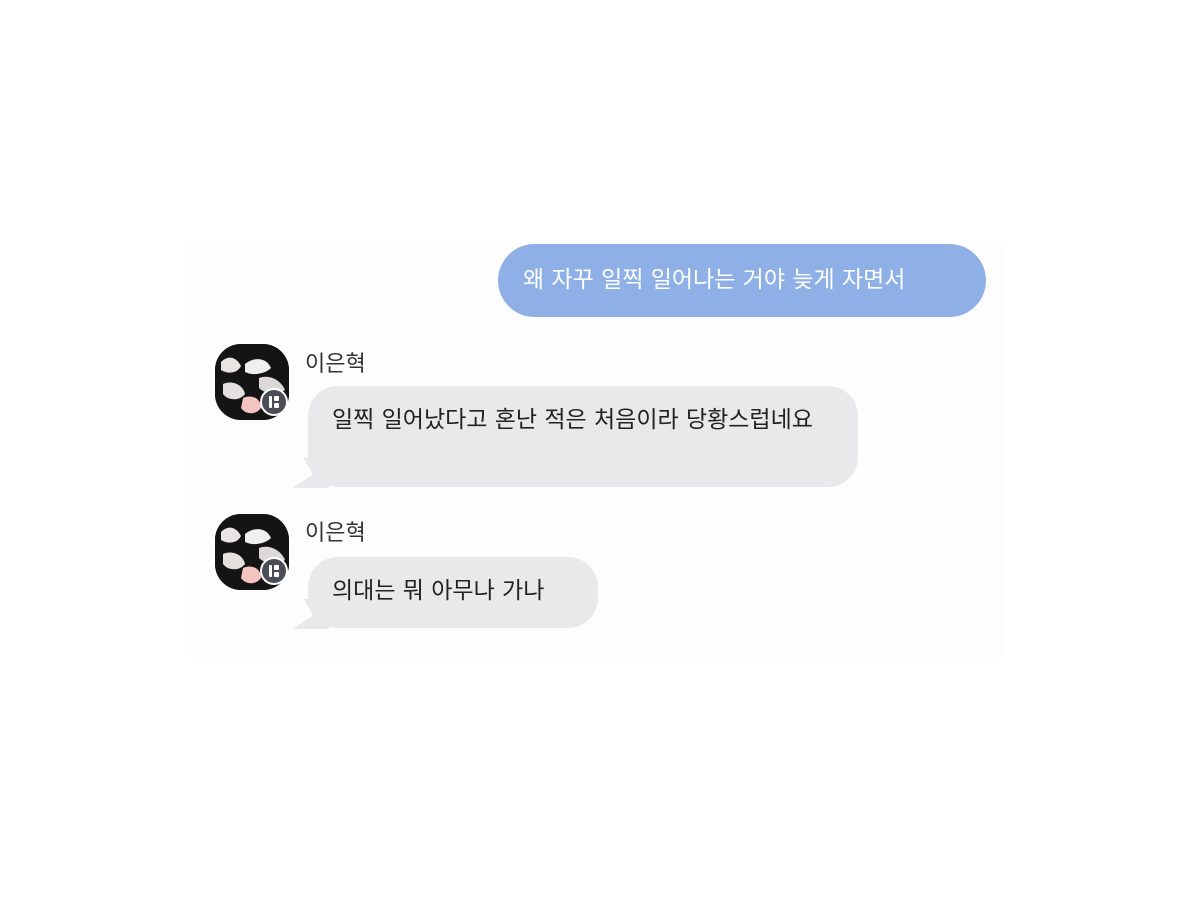 The image size is (1200, 899). I want to click on incoming-message-bubble: 일찍 일어났다고 혼난 적은 처음이라 당황스럽네요, so click(583, 436).